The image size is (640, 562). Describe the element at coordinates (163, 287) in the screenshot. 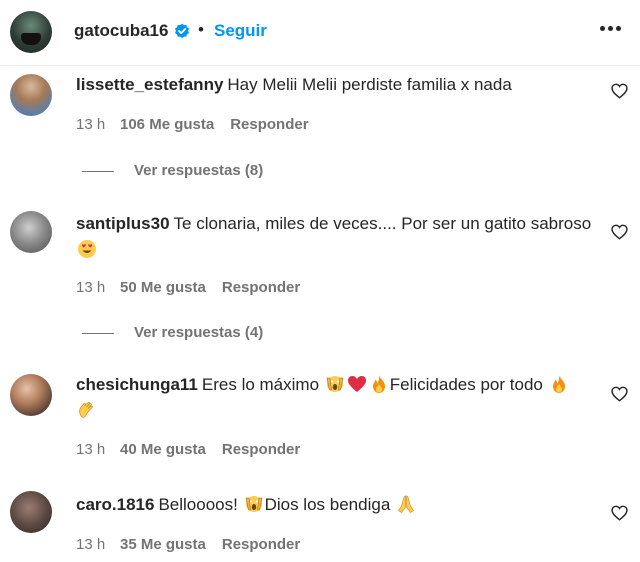

I see `comment-likes: 50 Me gusta` at that location.